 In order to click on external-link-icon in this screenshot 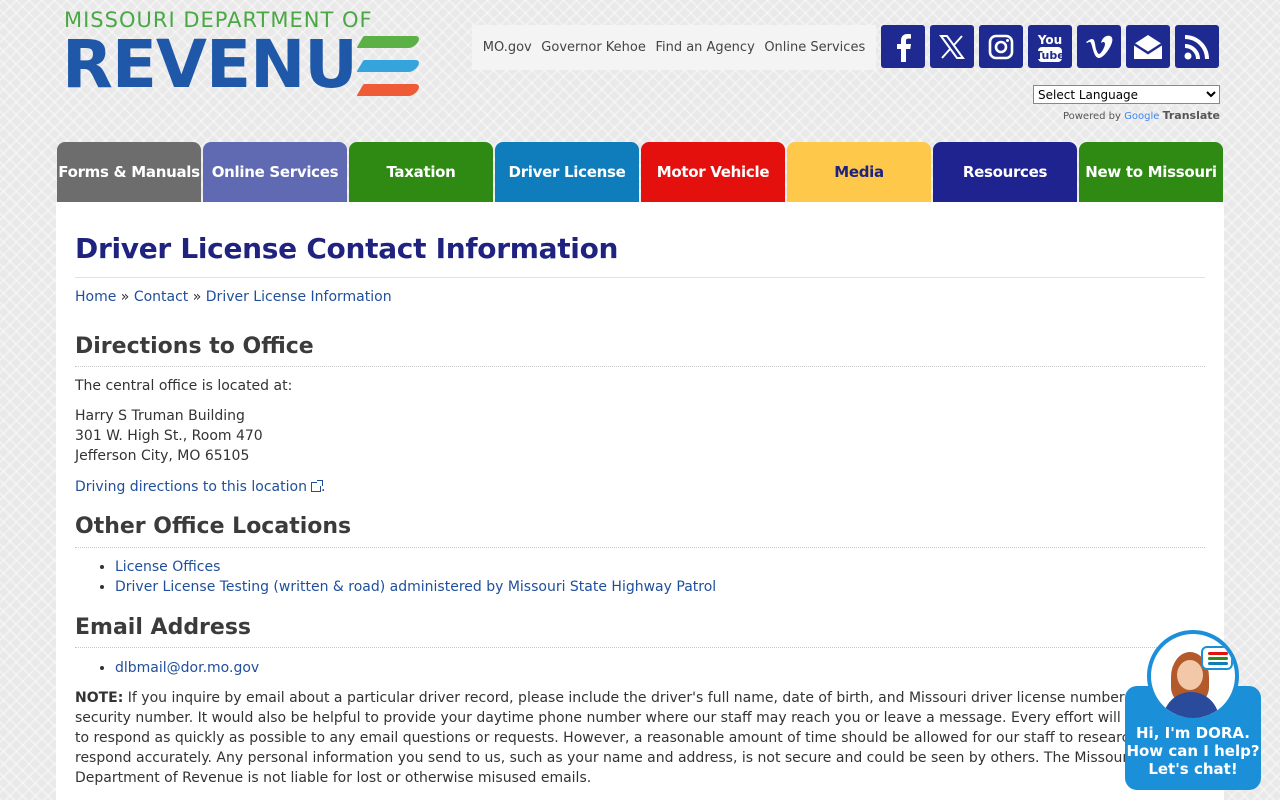, I will do `click(316, 486)`.